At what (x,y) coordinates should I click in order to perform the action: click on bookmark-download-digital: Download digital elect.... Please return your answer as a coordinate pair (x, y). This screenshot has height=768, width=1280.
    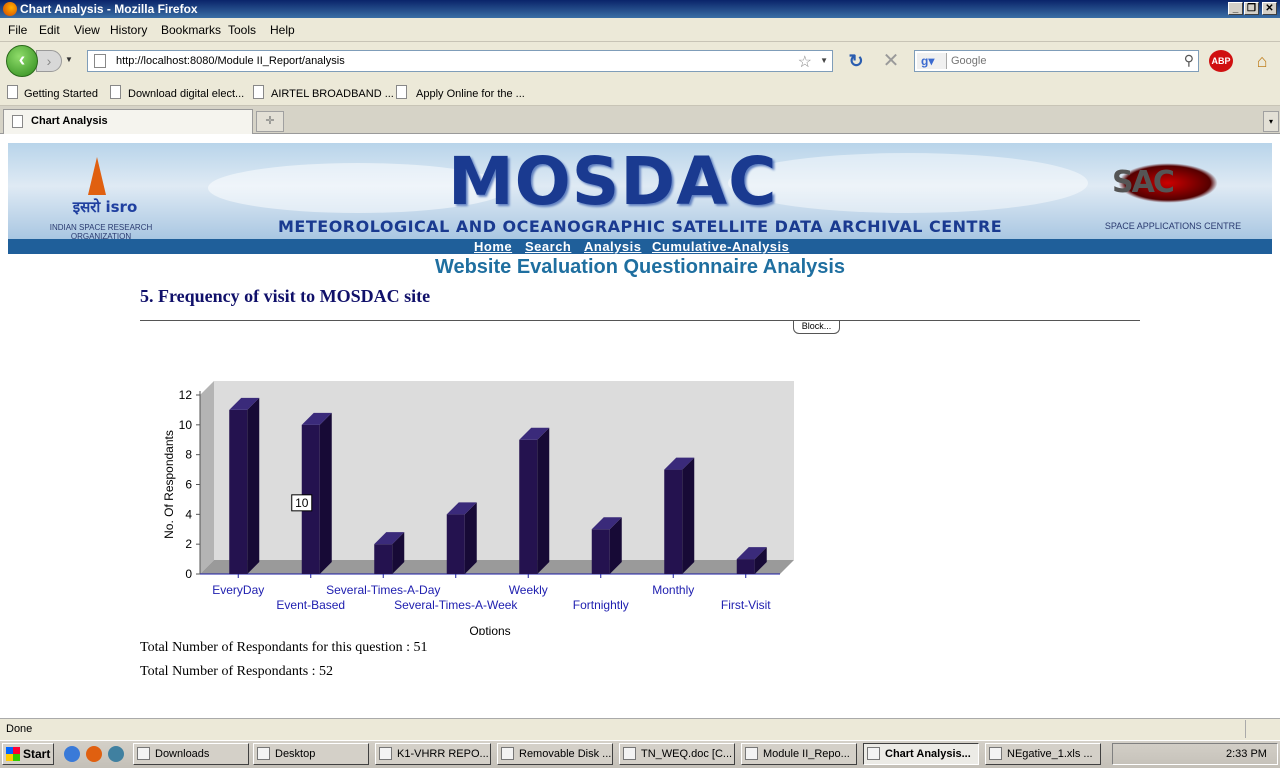
    Looking at the image, I should click on (186, 94).